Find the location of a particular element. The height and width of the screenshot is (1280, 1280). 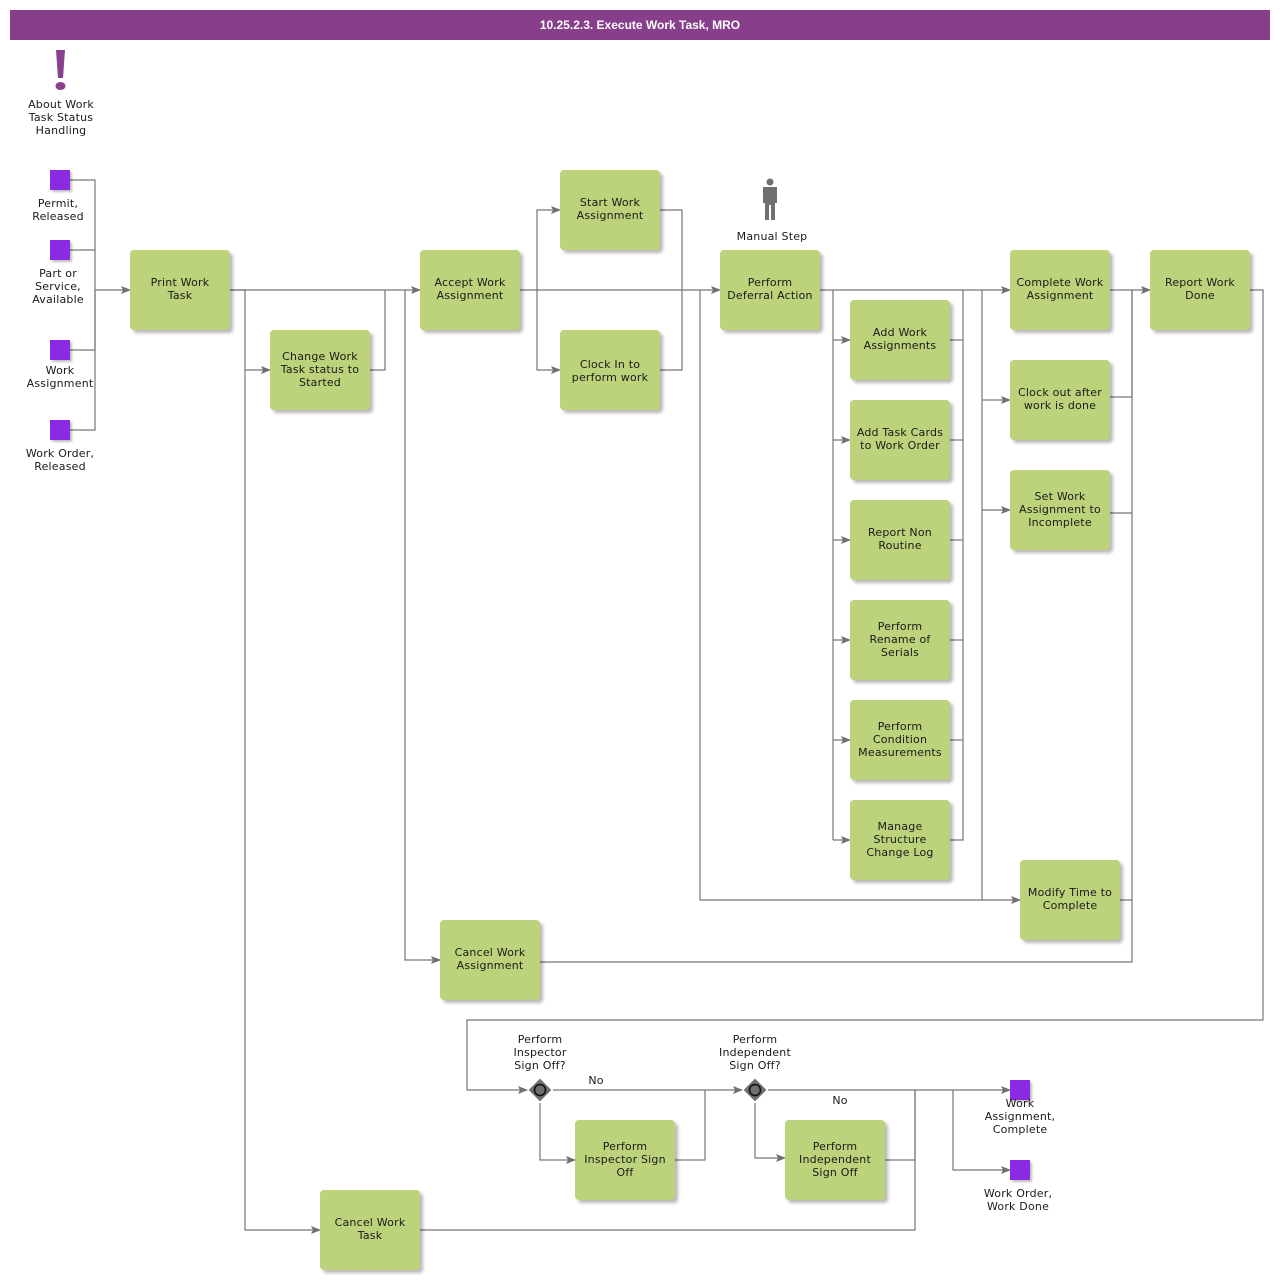

task-set-incomplete: Set Work Assignment to Incomplete is located at coordinates (1060, 510).